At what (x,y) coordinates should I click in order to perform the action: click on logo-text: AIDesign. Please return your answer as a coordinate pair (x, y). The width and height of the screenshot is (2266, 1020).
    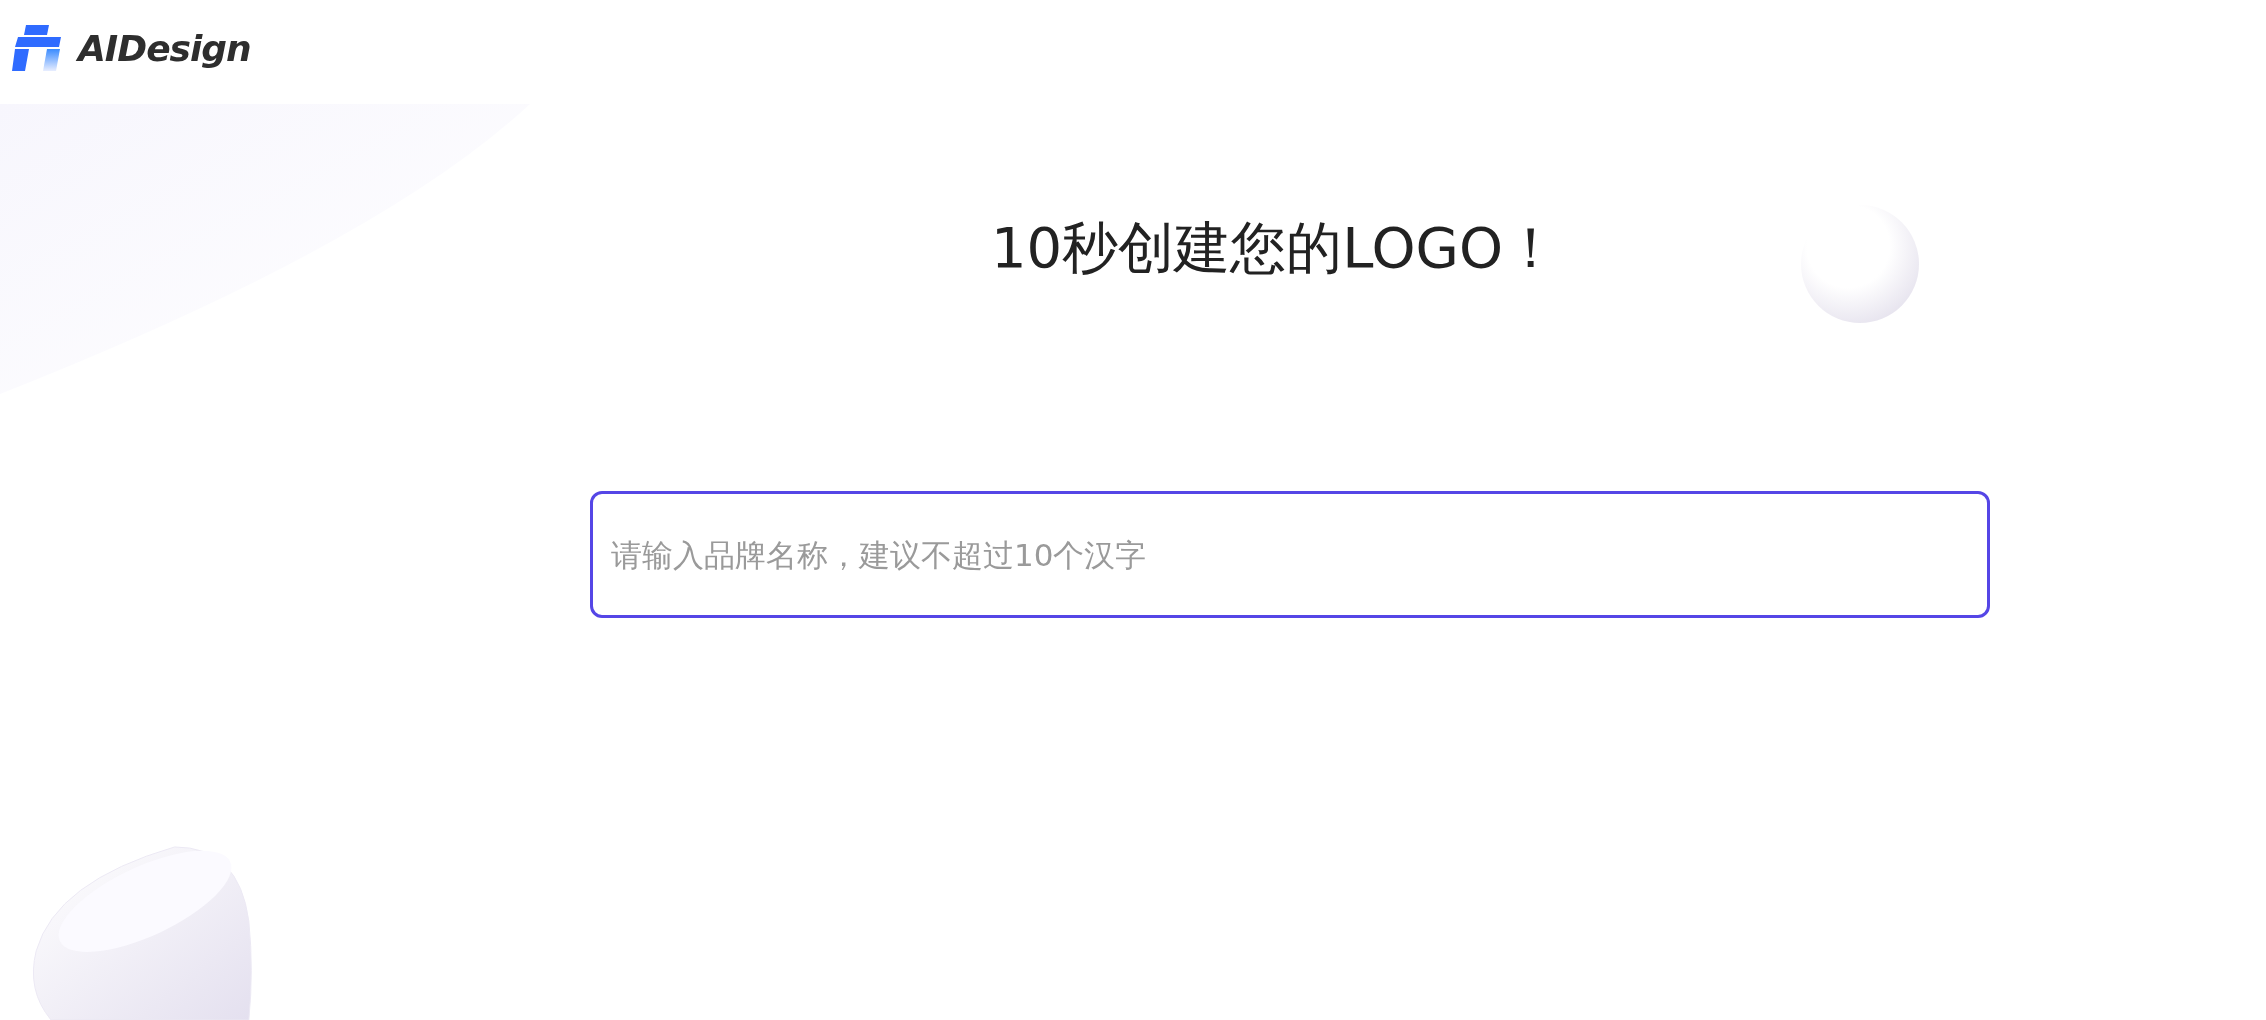
    Looking at the image, I should click on (164, 48).